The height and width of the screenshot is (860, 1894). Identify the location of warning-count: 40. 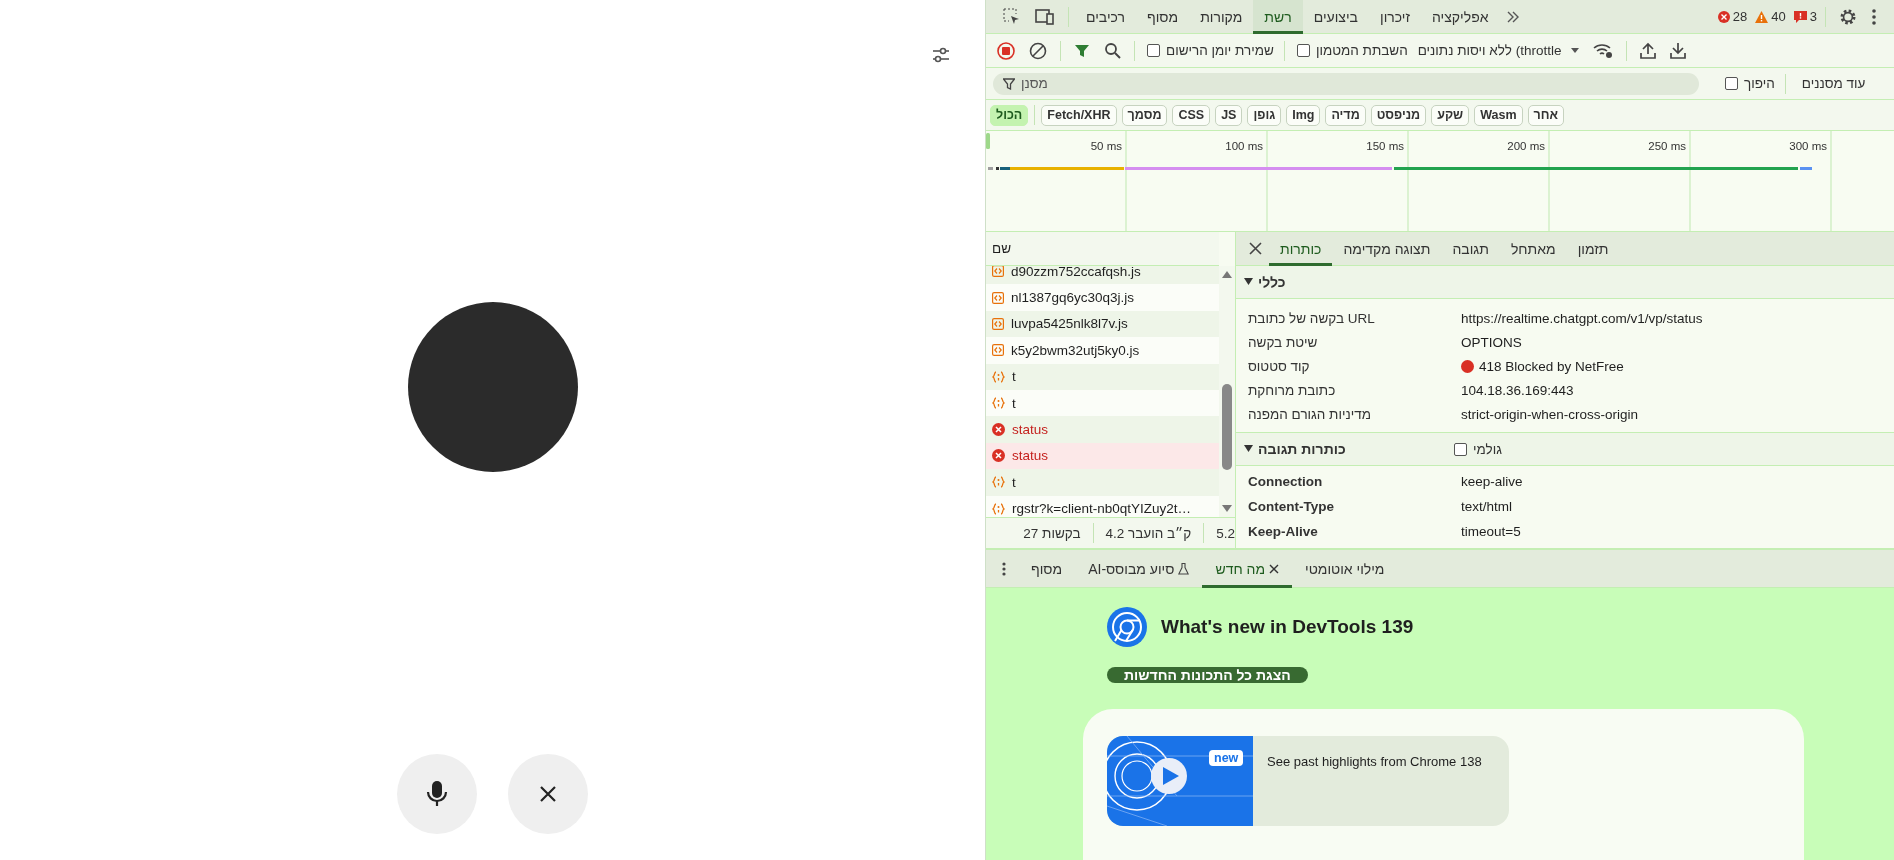
(1778, 16).